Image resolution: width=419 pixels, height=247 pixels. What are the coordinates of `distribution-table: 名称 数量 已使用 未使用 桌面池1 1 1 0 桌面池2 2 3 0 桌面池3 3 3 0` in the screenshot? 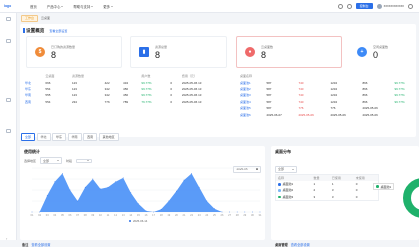 It's located at (327, 187).